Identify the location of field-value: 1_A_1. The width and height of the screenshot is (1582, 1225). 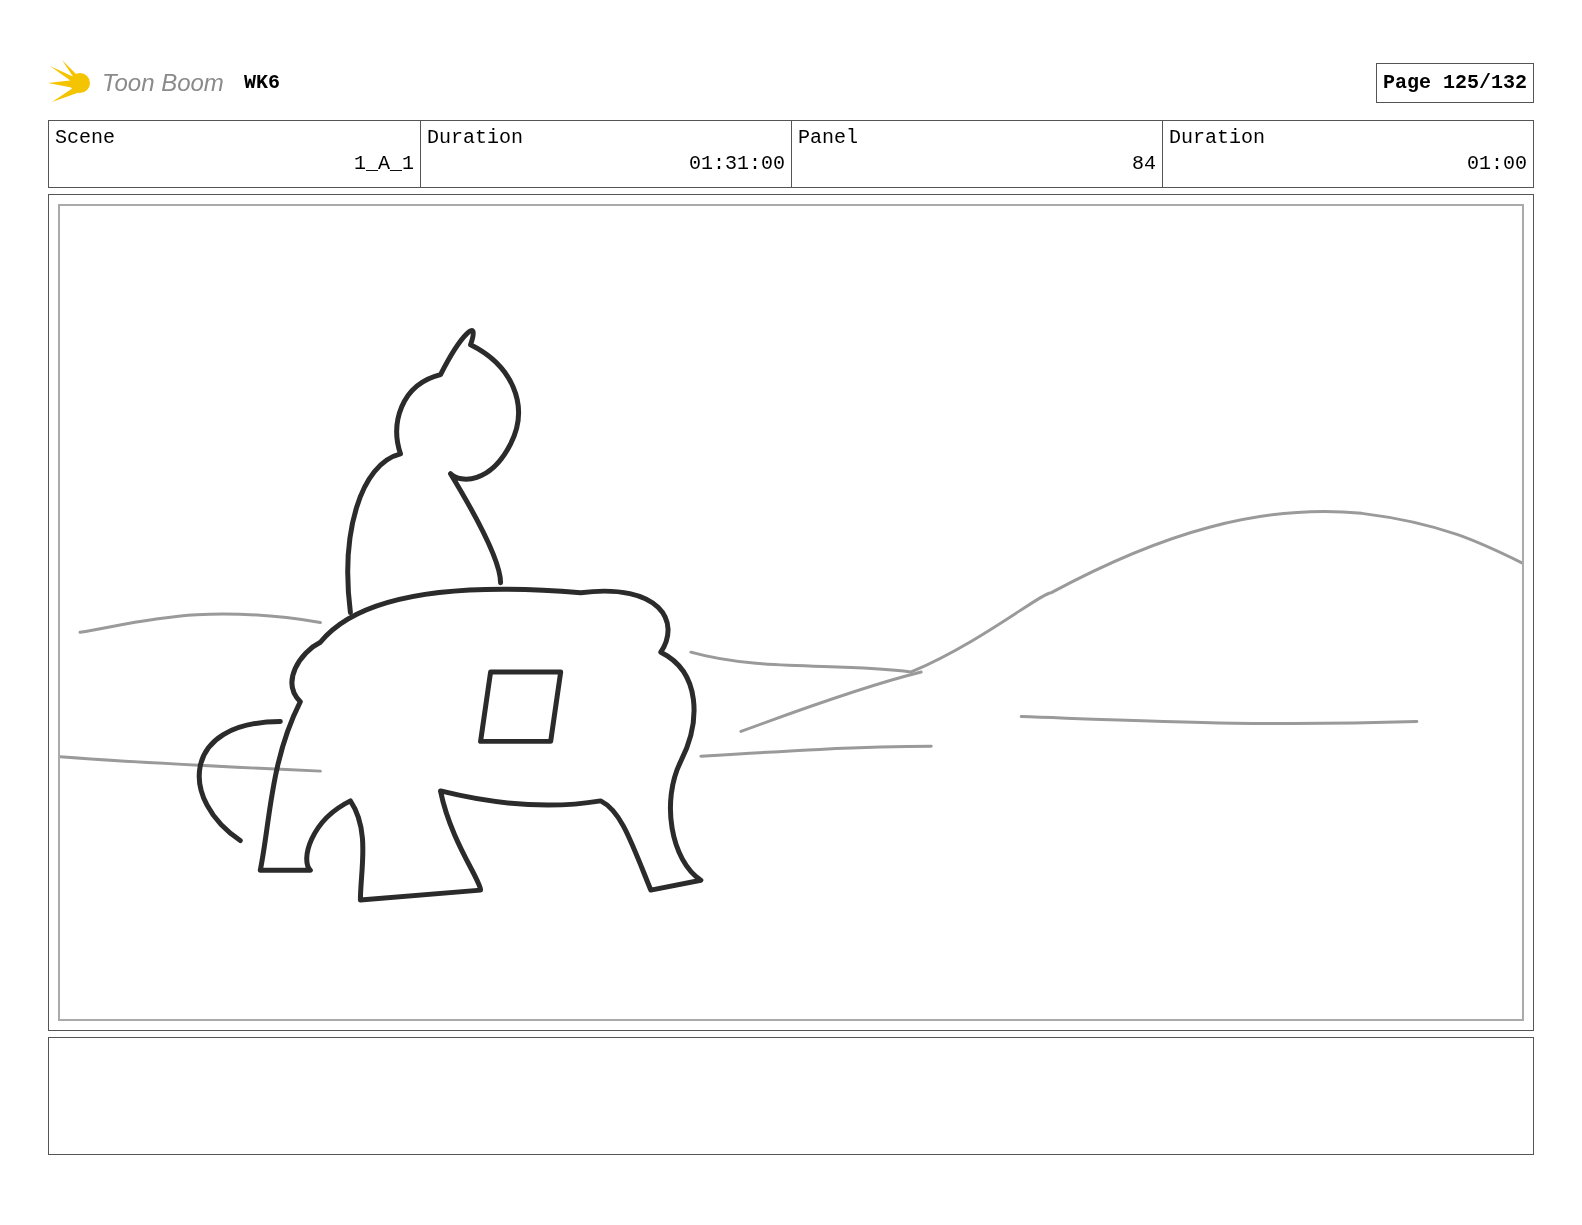
(384, 164).